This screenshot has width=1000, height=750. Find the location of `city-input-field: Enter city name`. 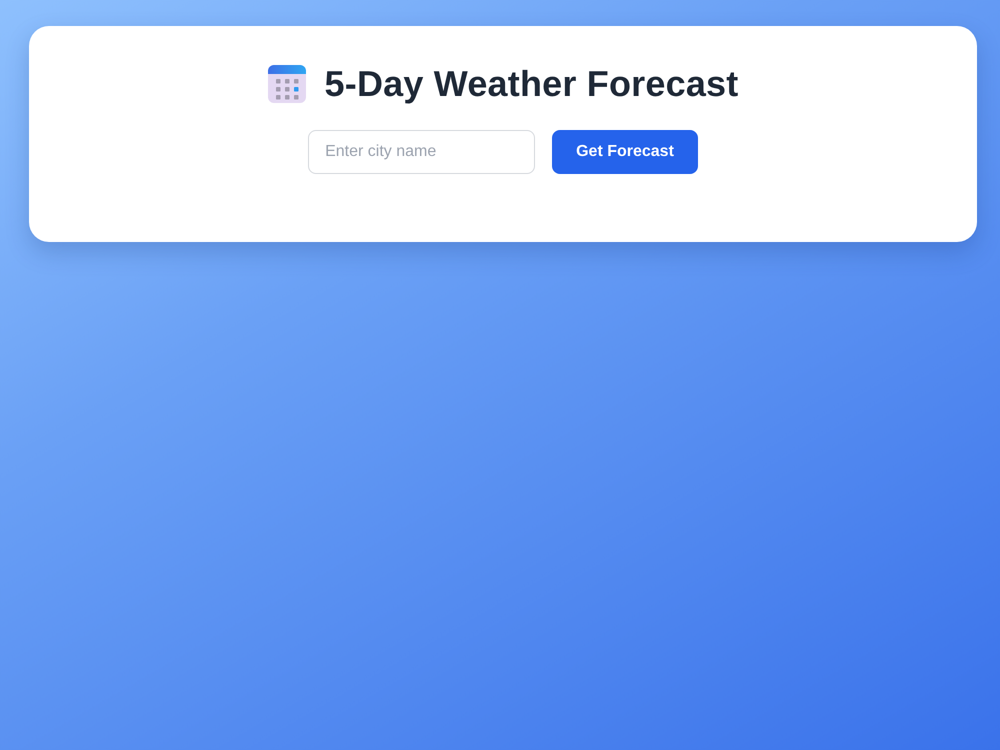

city-input-field: Enter city name is located at coordinates (422, 152).